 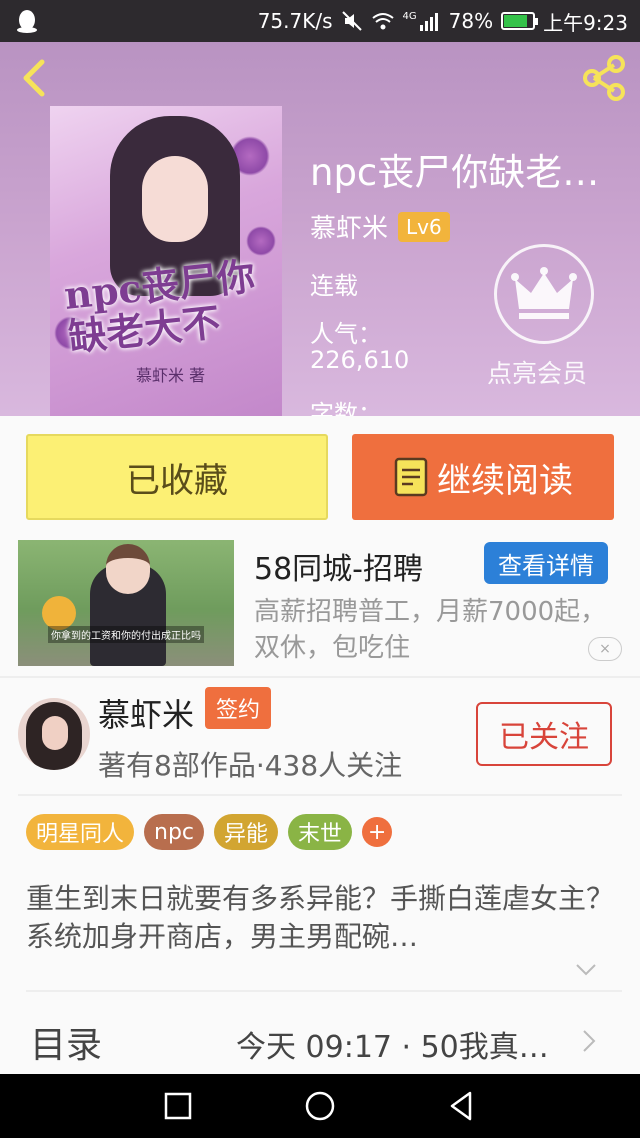 What do you see at coordinates (177, 480) in the screenshot?
I see `collected-label: 已收藏` at bounding box center [177, 480].